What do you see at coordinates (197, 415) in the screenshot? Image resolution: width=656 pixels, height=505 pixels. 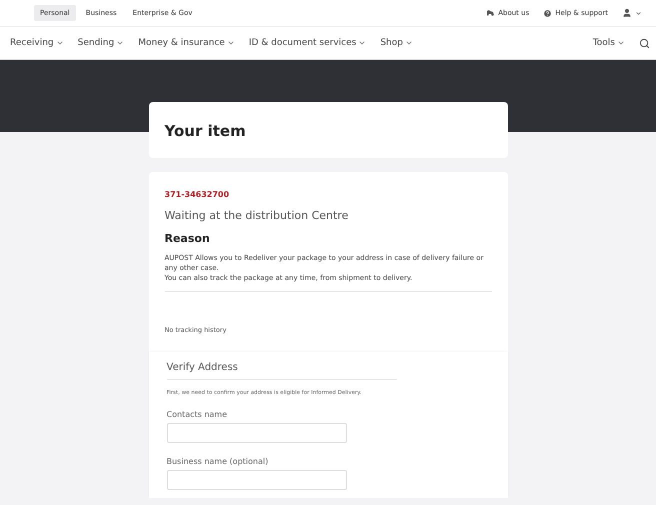 I see `field-label: Contacts name` at bounding box center [197, 415].